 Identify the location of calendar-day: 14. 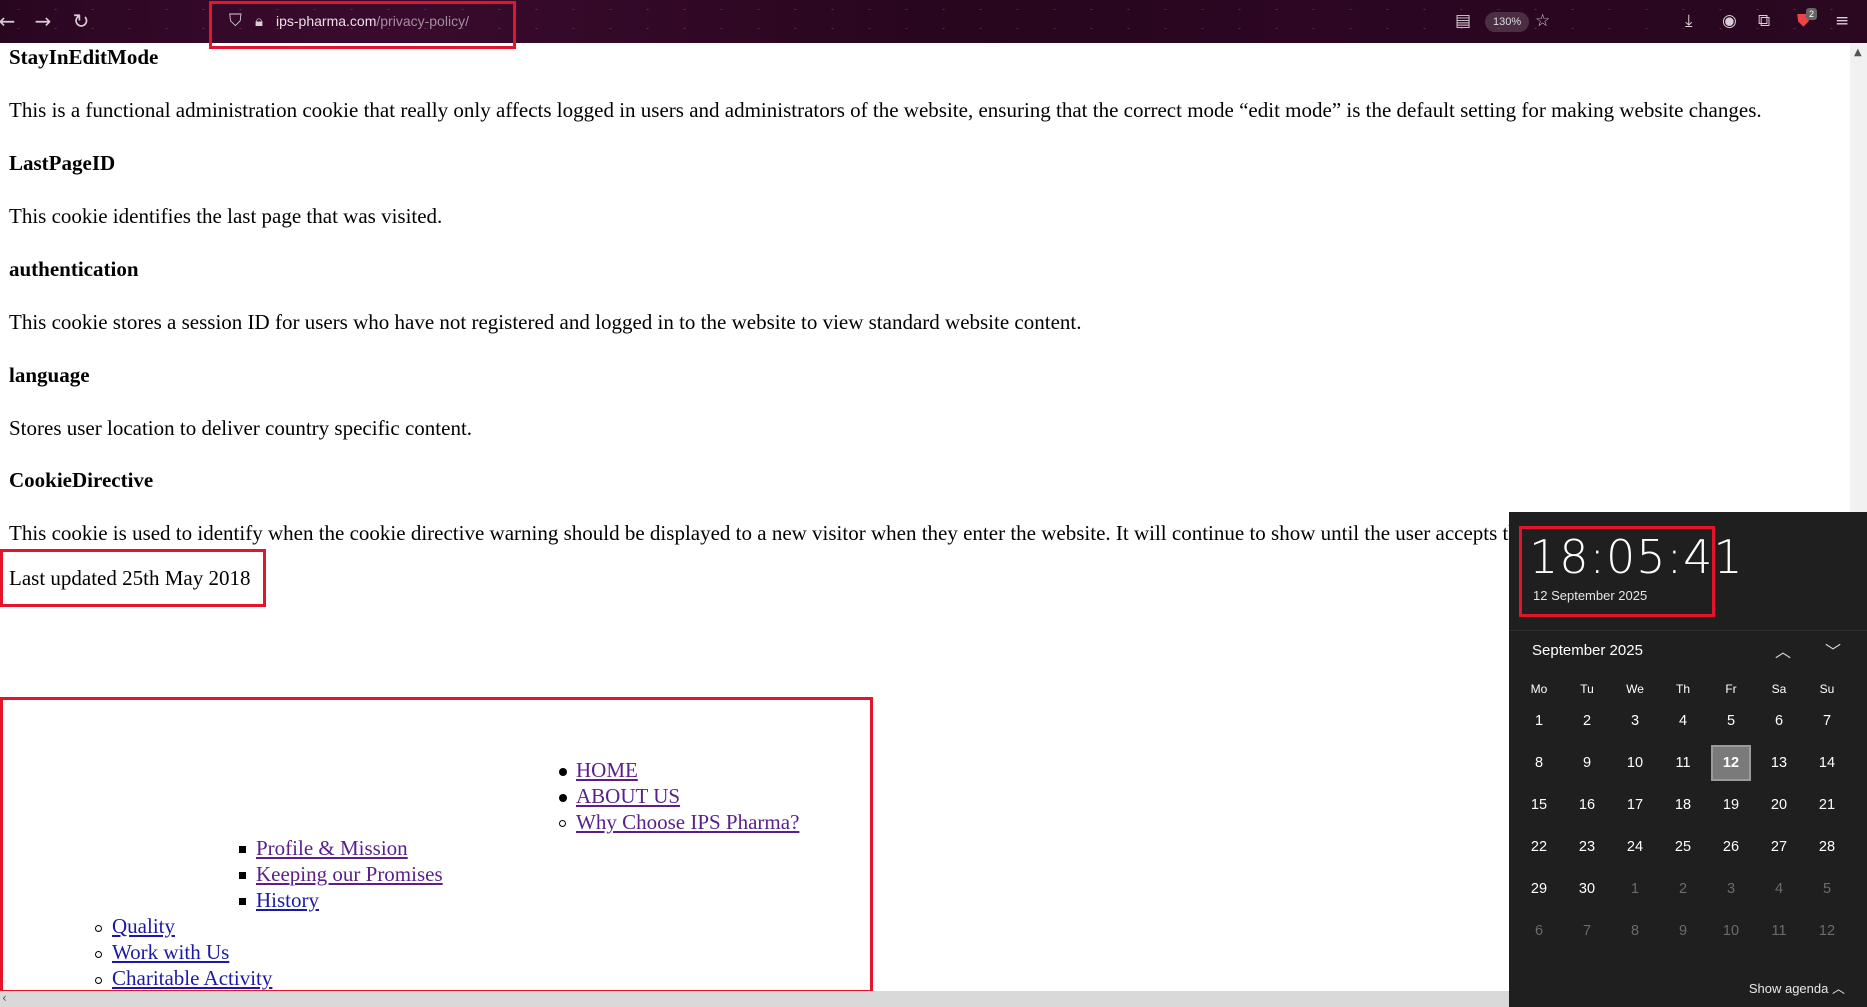
(1827, 763).